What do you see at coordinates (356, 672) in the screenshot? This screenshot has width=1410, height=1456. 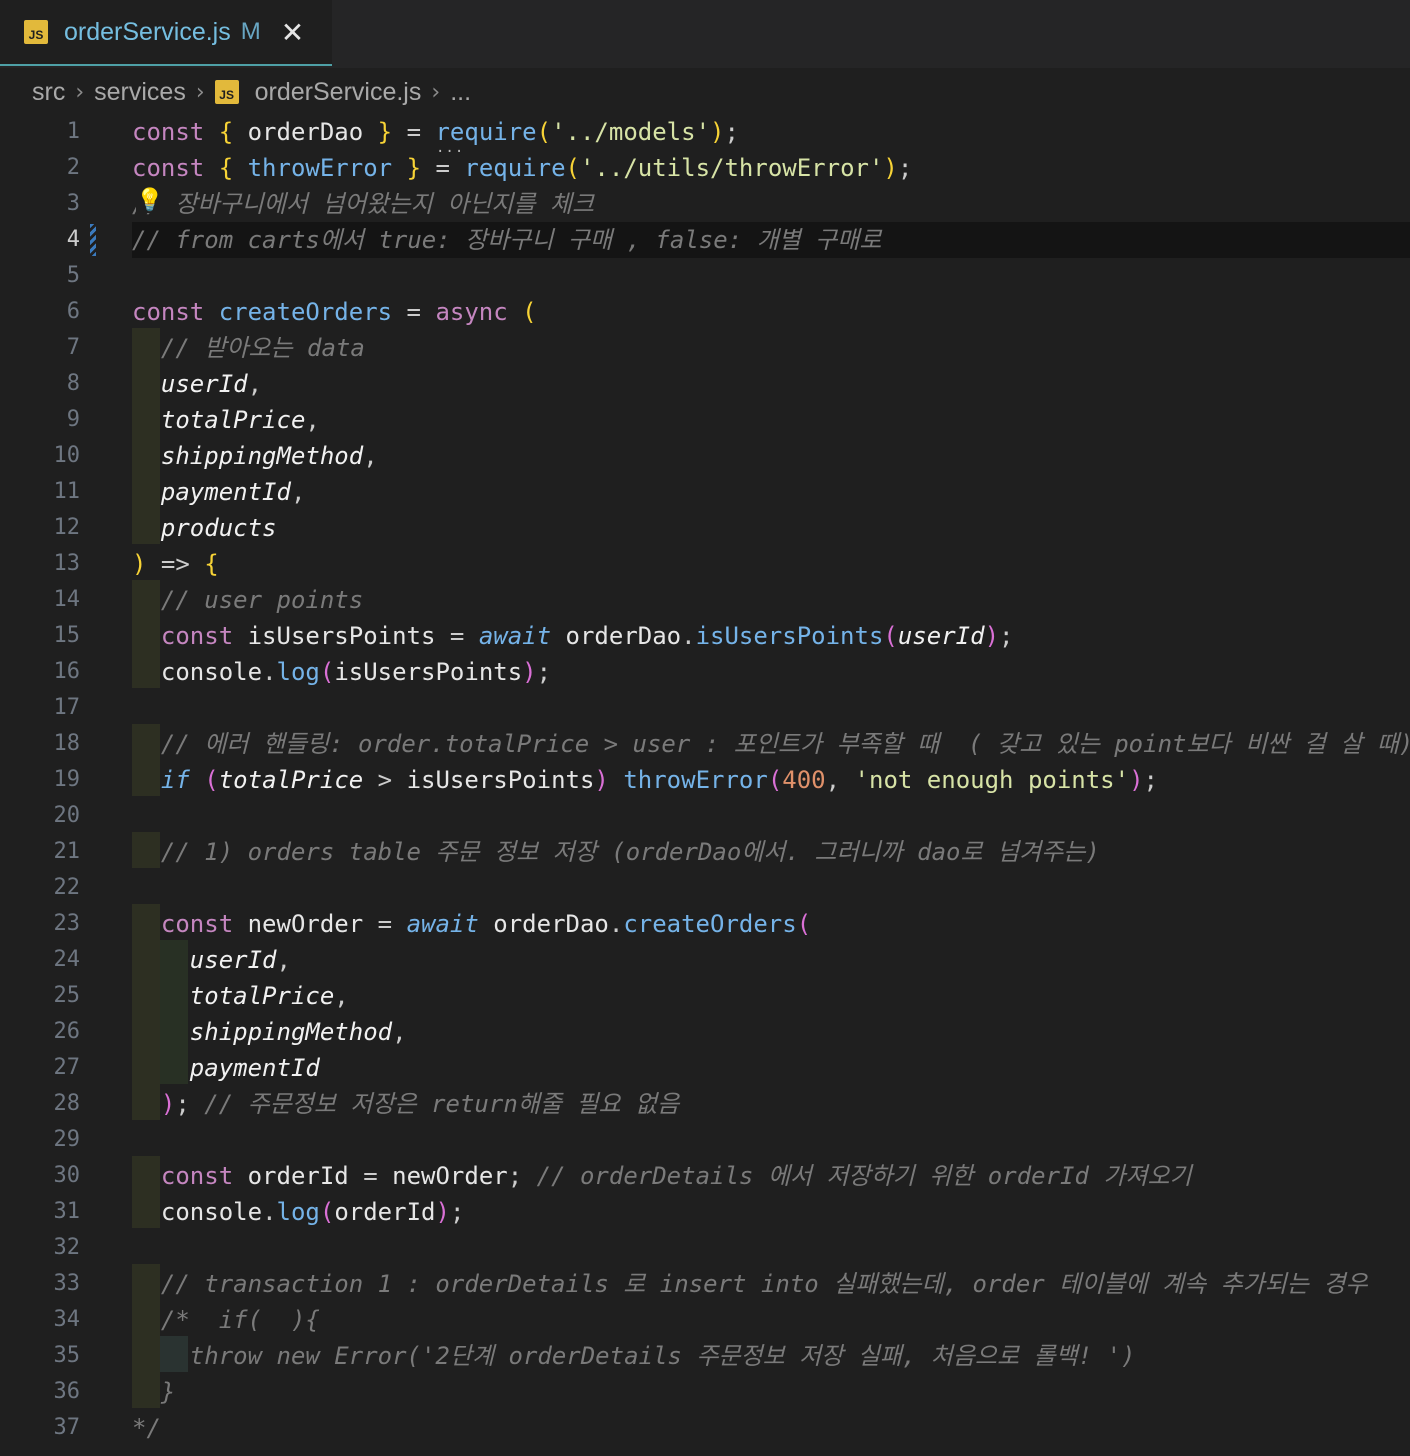 I see `code-text: console.log(isUsersPoints);` at bounding box center [356, 672].